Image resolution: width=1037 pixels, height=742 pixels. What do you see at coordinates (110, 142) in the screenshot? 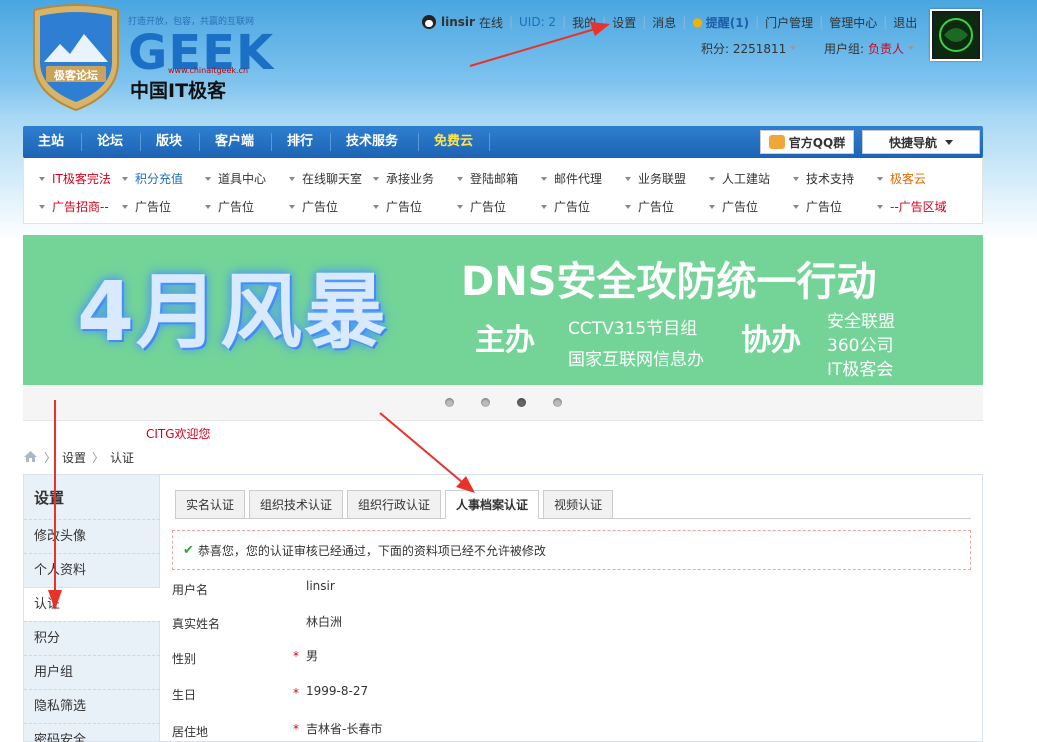
I see `nav-forum: 论坛` at bounding box center [110, 142].